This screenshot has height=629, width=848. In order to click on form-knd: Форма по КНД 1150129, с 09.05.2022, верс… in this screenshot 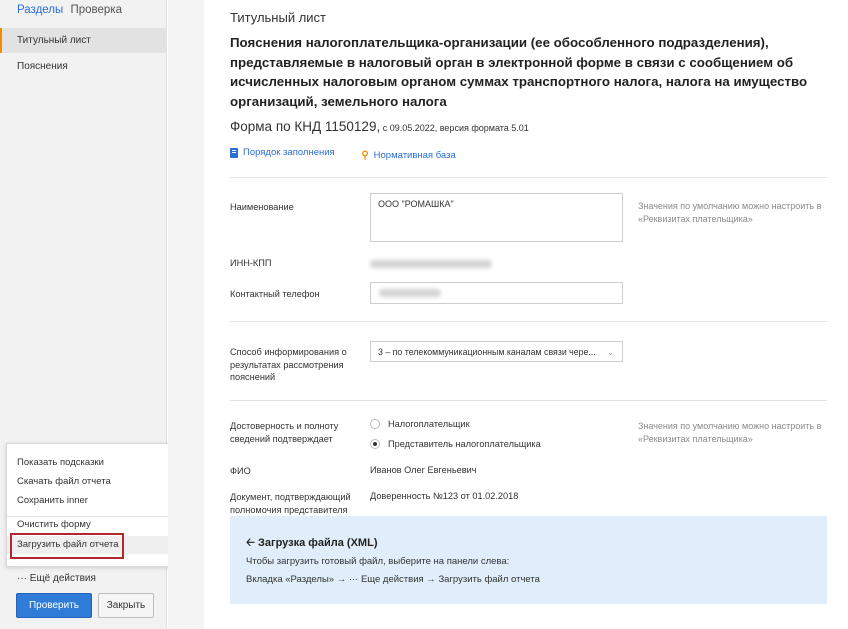, I will do `click(379, 127)`.